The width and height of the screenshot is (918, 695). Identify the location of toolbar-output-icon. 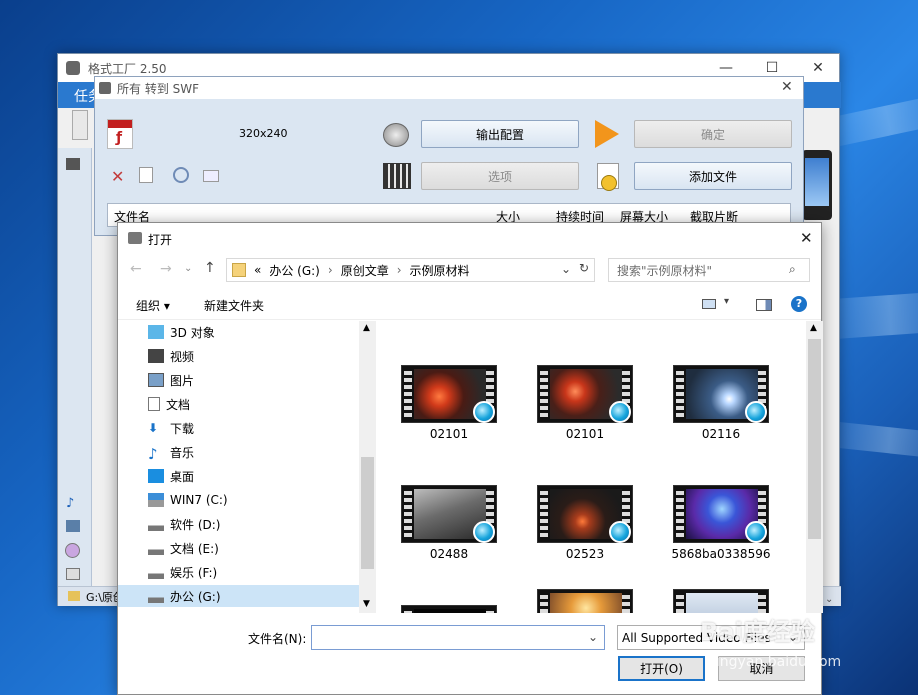
(80, 125).